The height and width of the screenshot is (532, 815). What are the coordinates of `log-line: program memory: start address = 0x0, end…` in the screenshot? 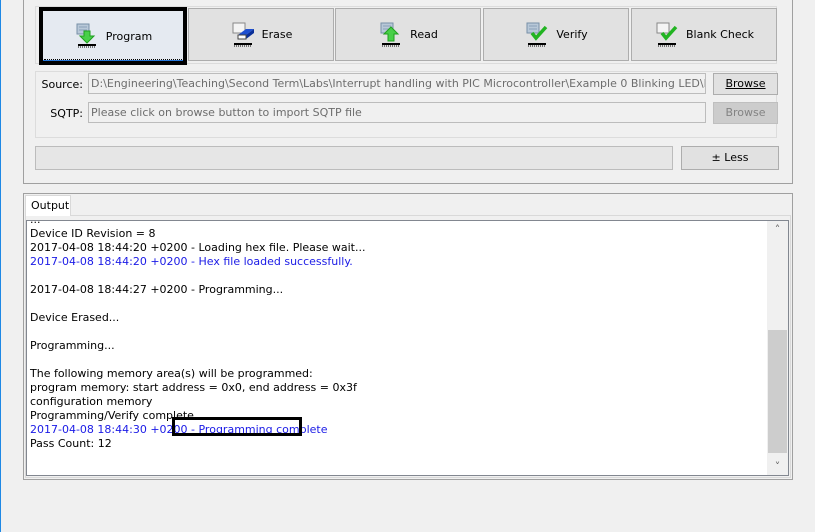 It's located at (193, 387).